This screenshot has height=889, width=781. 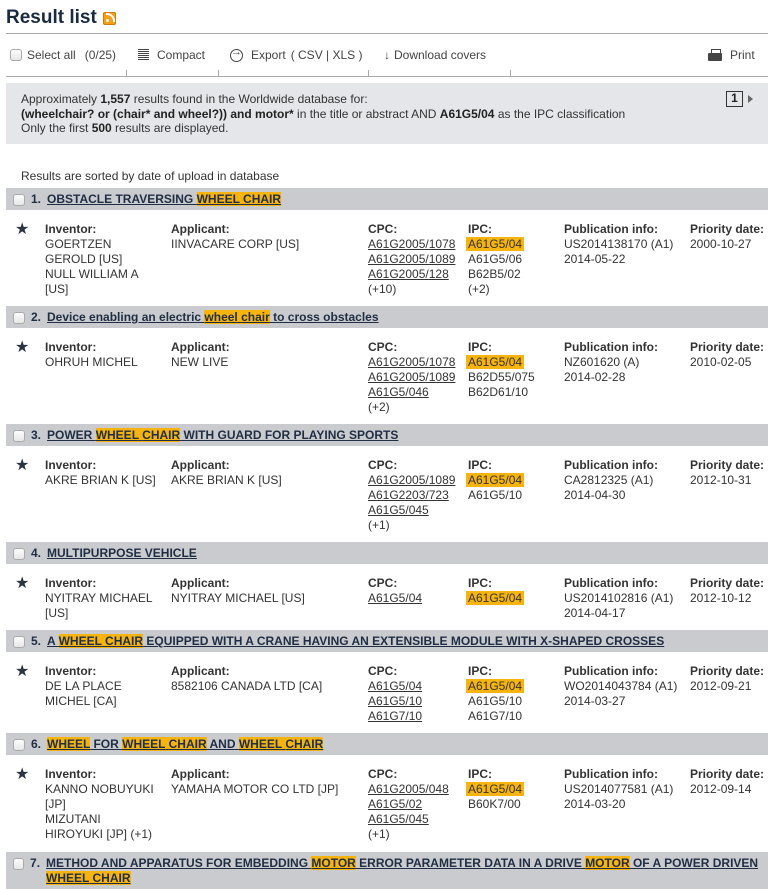 What do you see at coordinates (495, 259) in the screenshot?
I see `ipc-value: A61G5/06` at bounding box center [495, 259].